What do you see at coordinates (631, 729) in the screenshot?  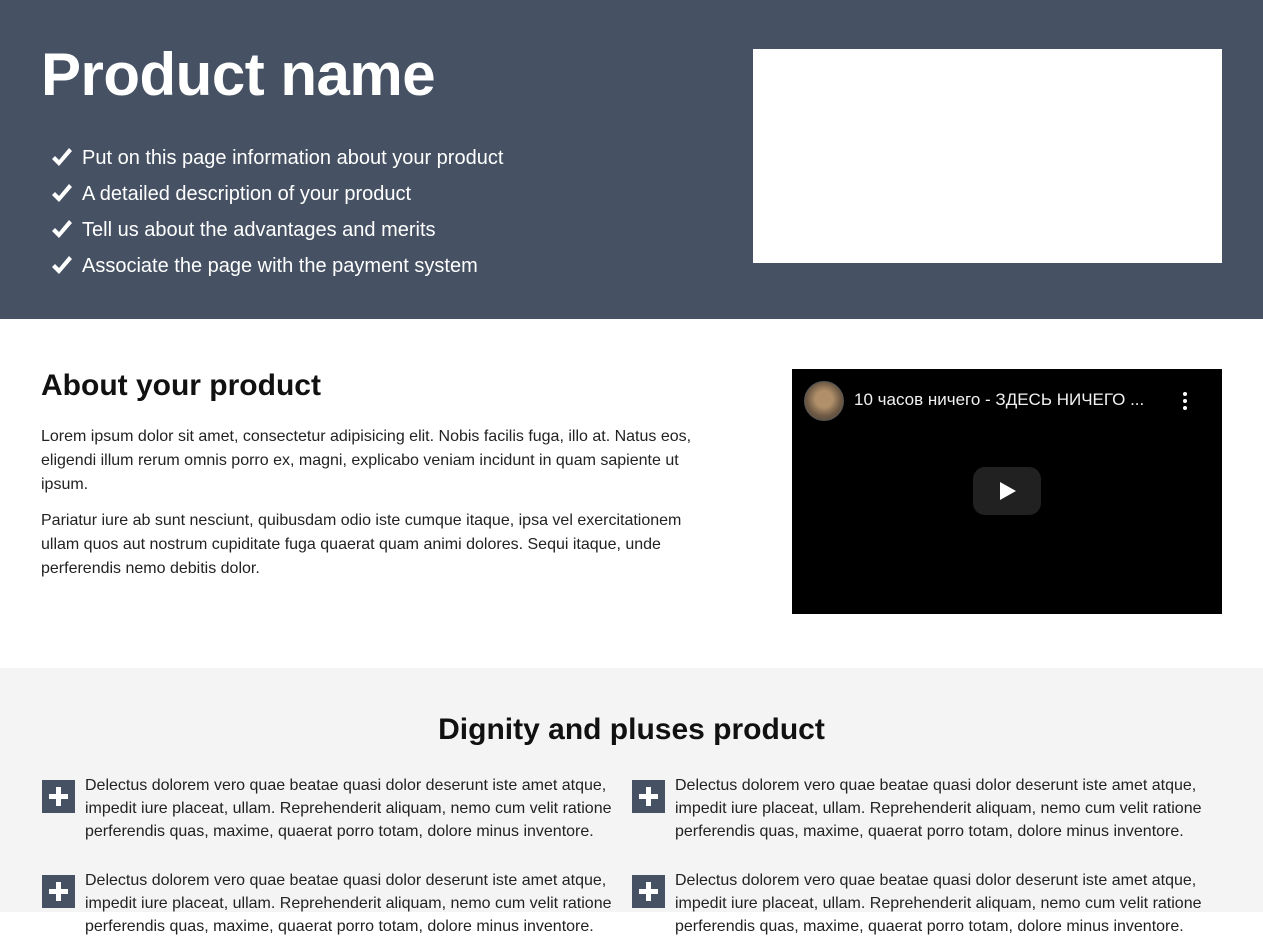 I see `dignity-title: Dignity and pluses product` at bounding box center [631, 729].